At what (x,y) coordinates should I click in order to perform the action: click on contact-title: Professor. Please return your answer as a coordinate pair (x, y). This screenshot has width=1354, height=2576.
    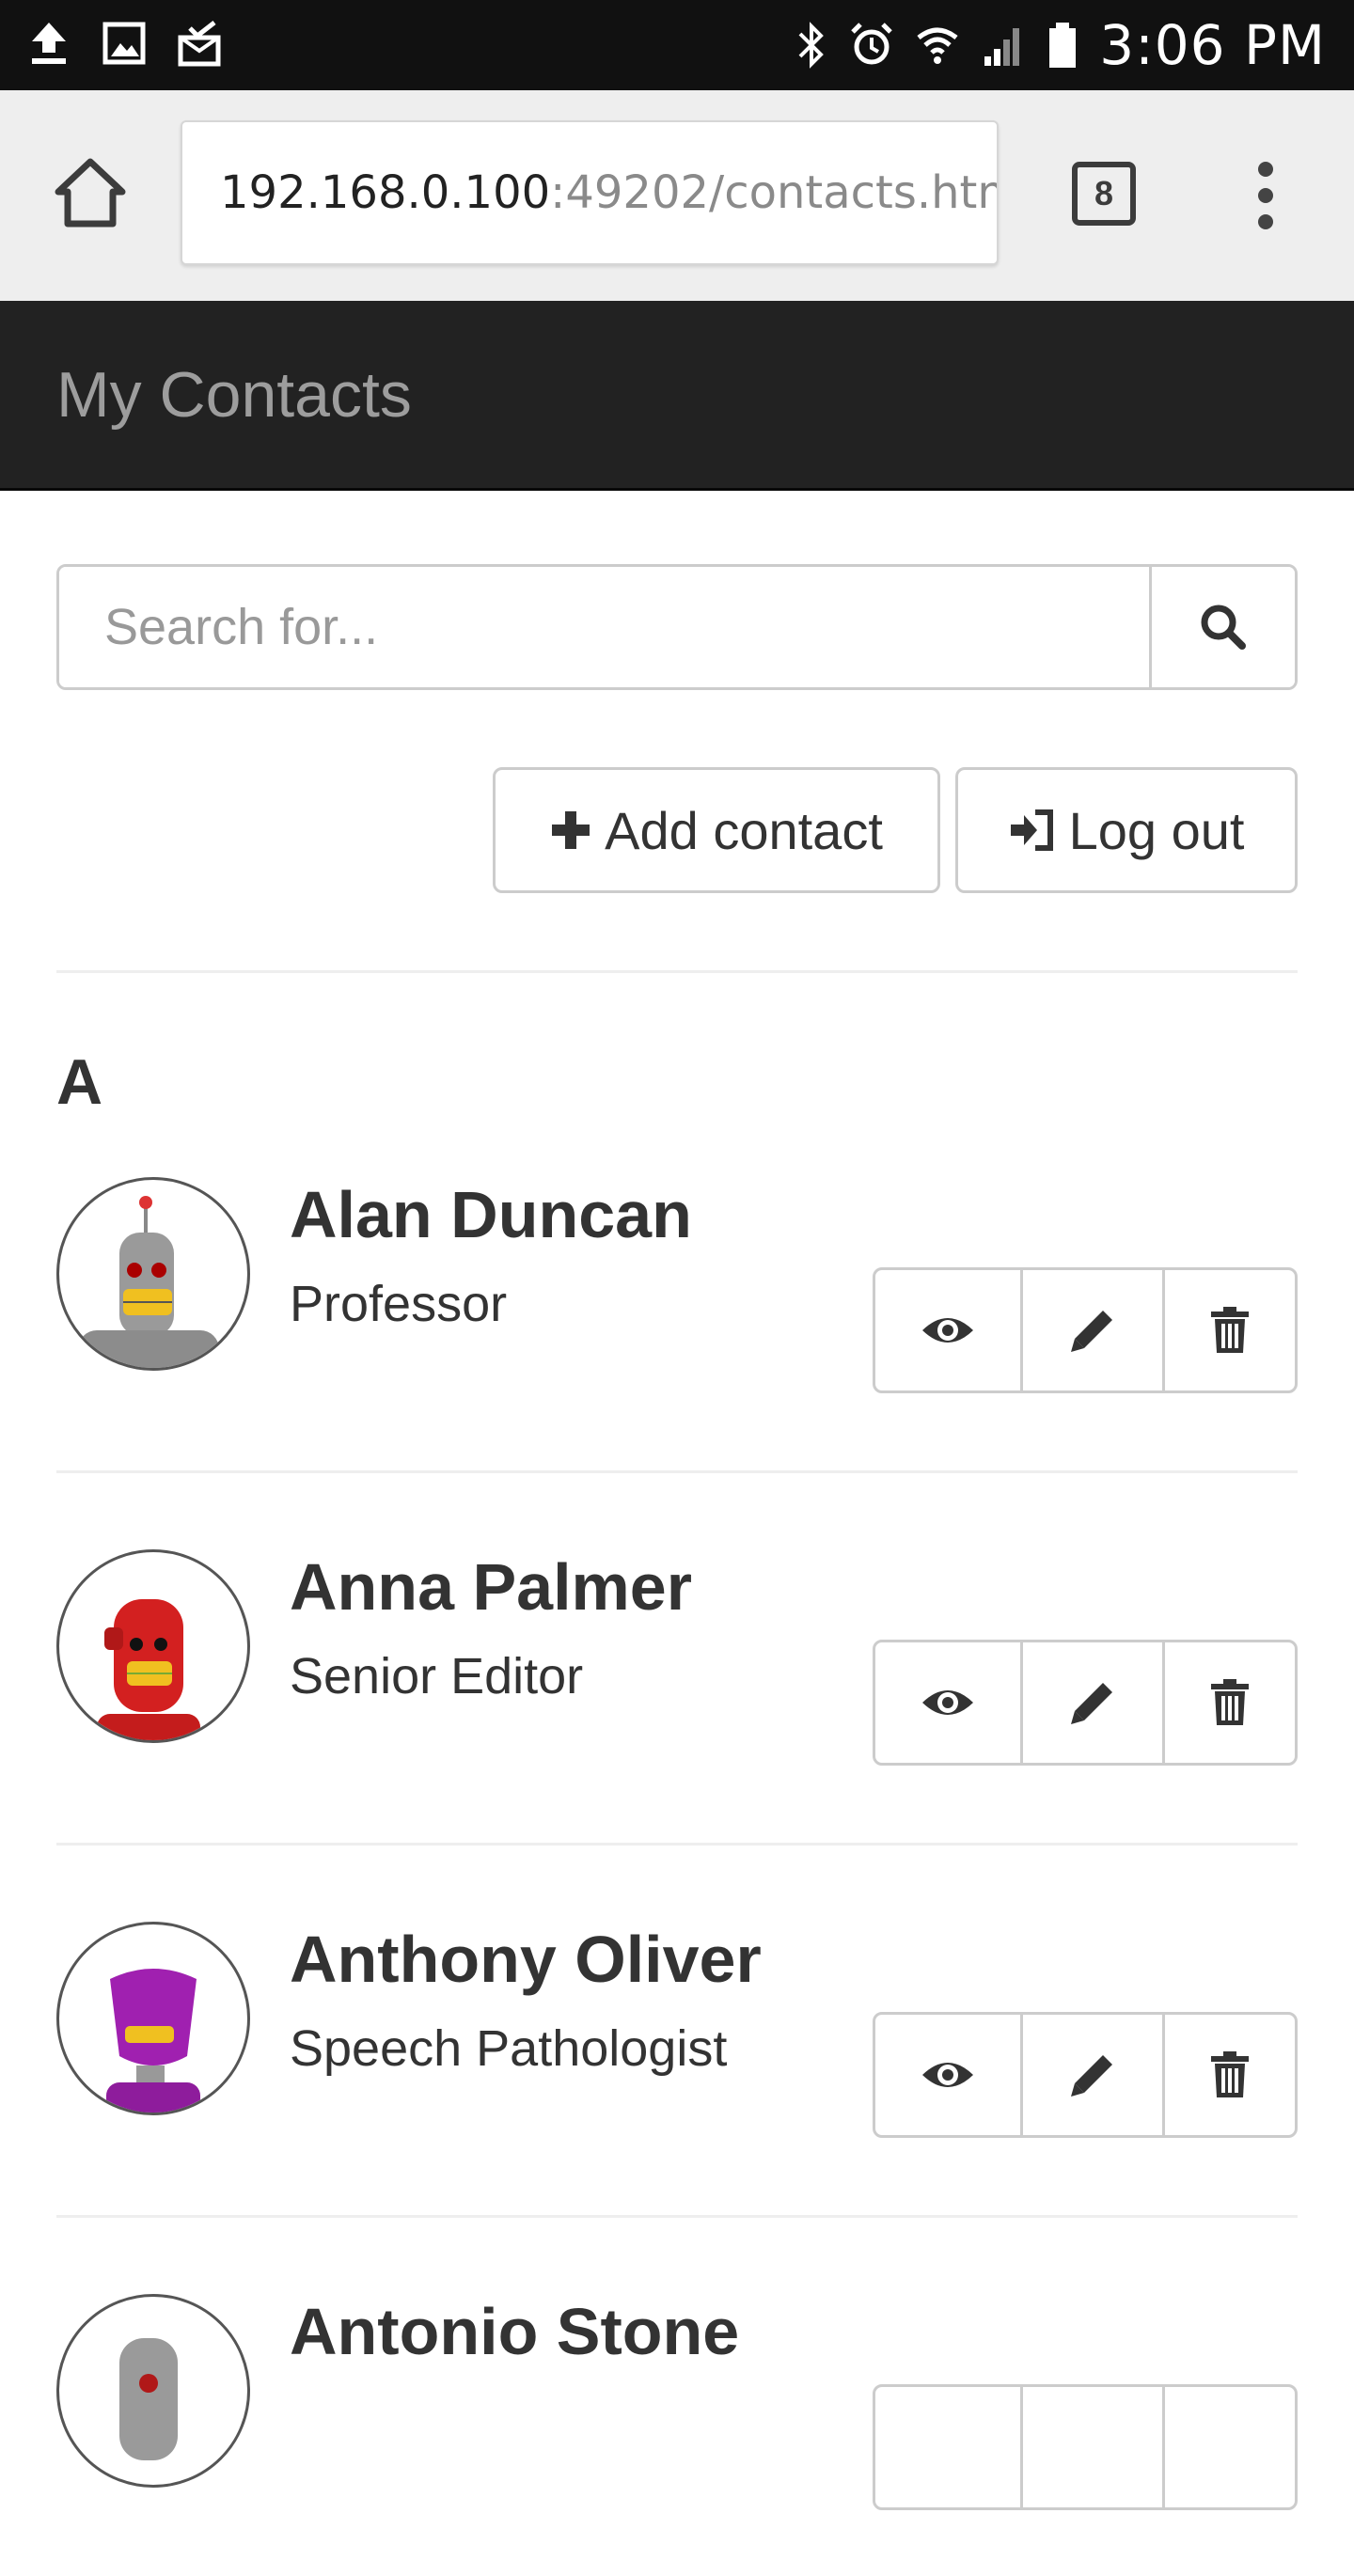
    Looking at the image, I should click on (399, 1304).